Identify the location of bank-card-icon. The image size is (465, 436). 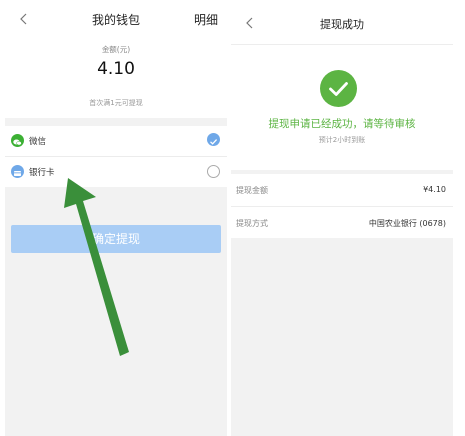
(17, 171).